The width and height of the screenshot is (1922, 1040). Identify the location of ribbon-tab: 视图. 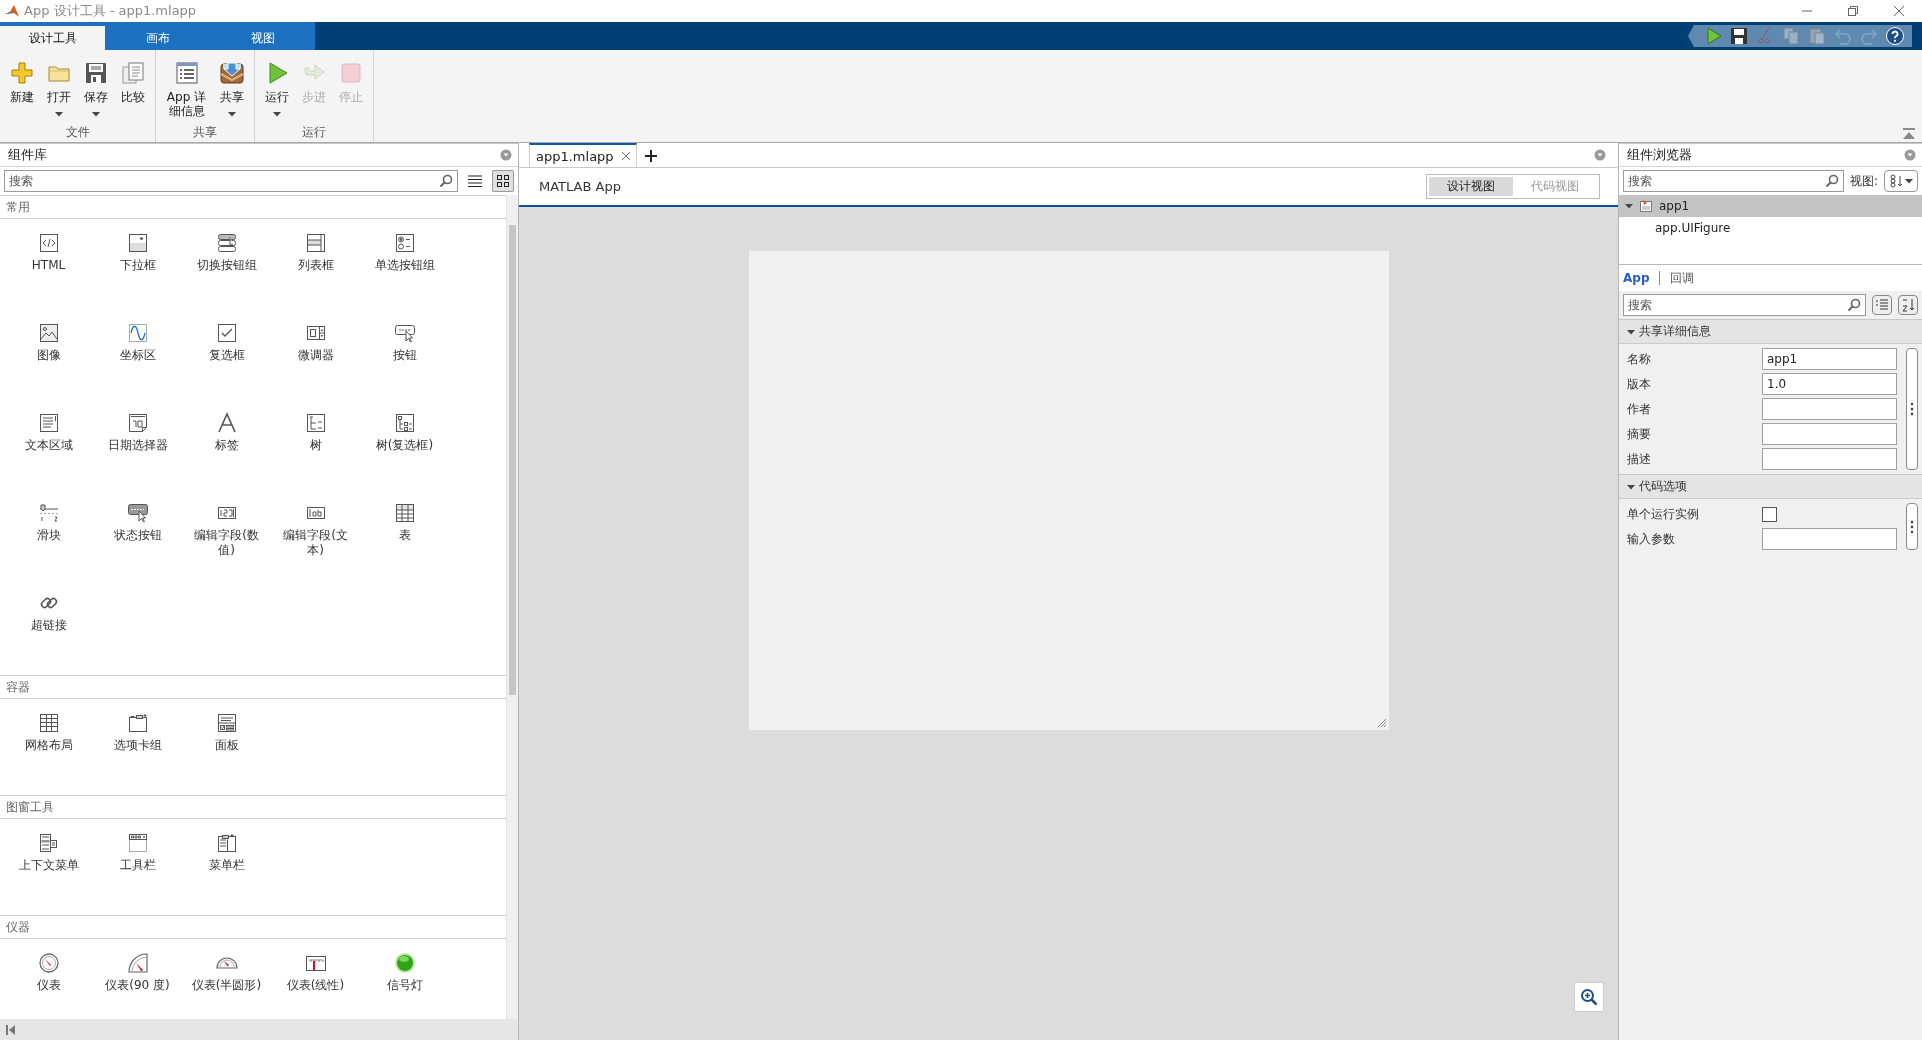
(262, 38).